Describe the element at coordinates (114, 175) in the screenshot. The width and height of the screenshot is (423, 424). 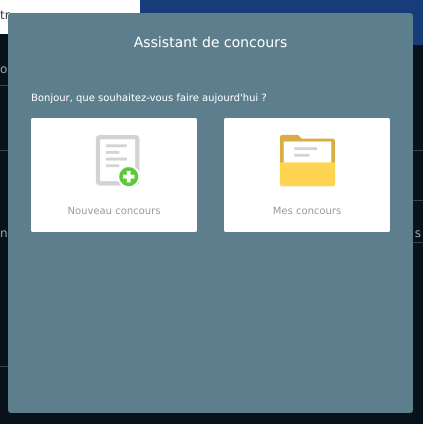
I see `option-card: Nouveau concours` at that location.